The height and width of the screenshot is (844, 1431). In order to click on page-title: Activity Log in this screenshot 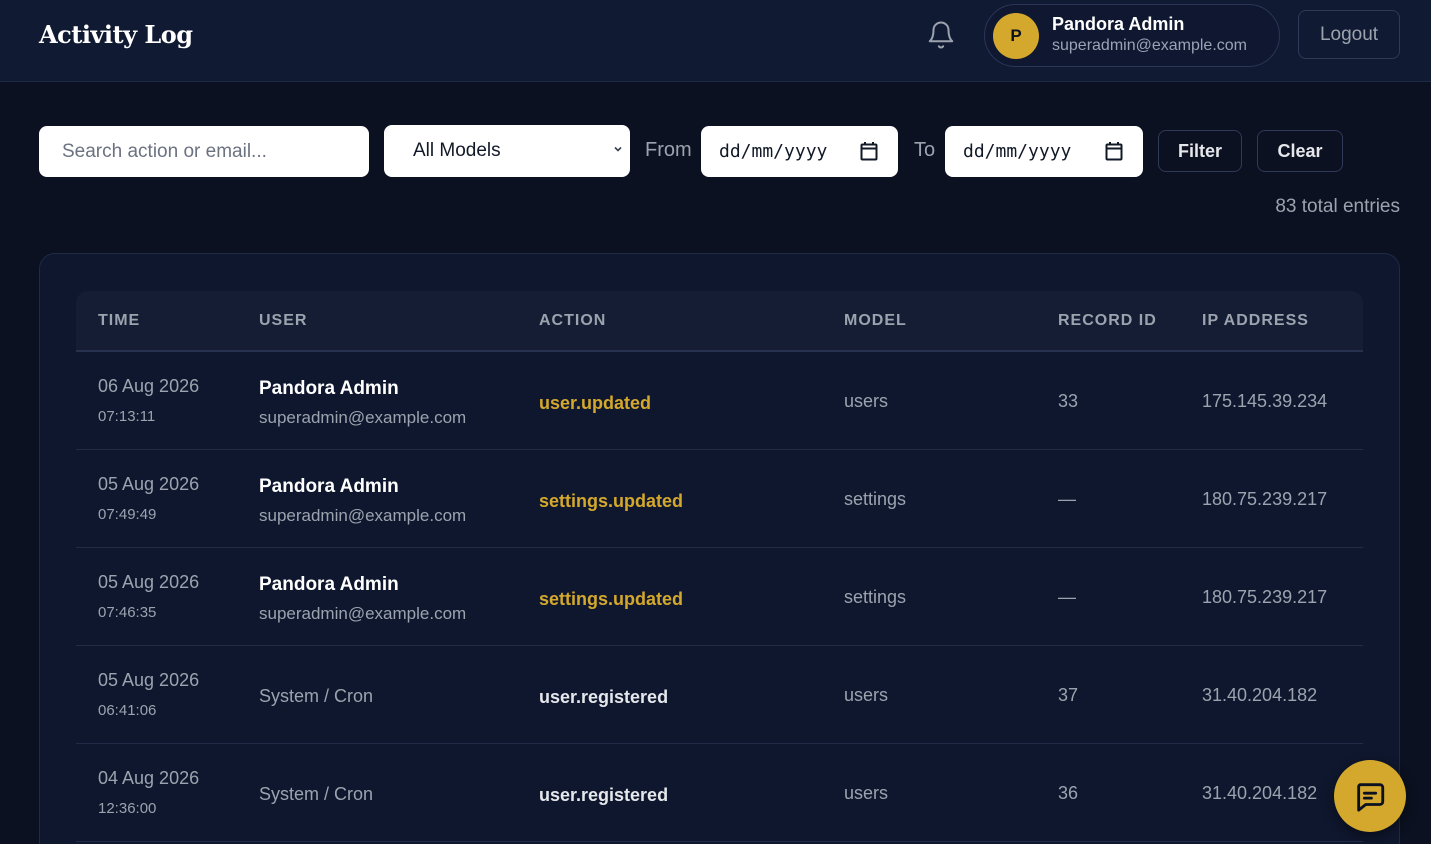, I will do `click(116, 34)`.